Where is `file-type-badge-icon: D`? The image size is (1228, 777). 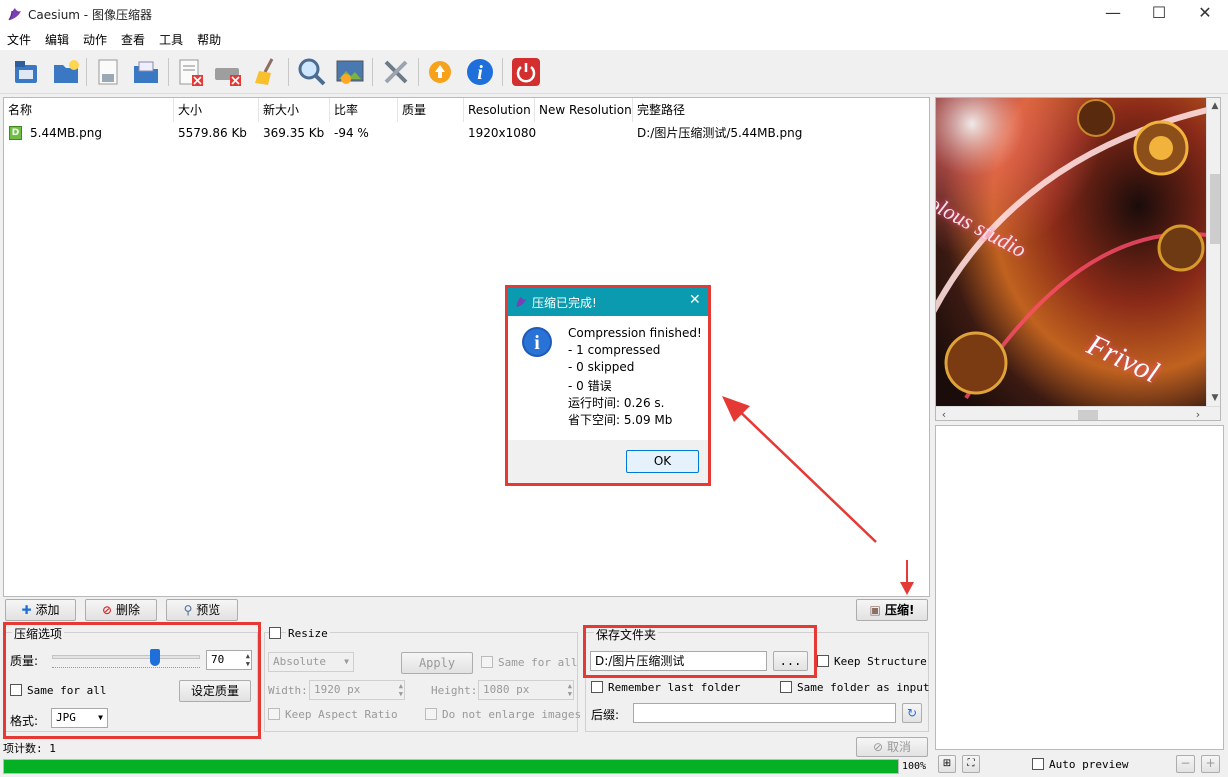
file-type-badge-icon: D is located at coordinates (15, 133).